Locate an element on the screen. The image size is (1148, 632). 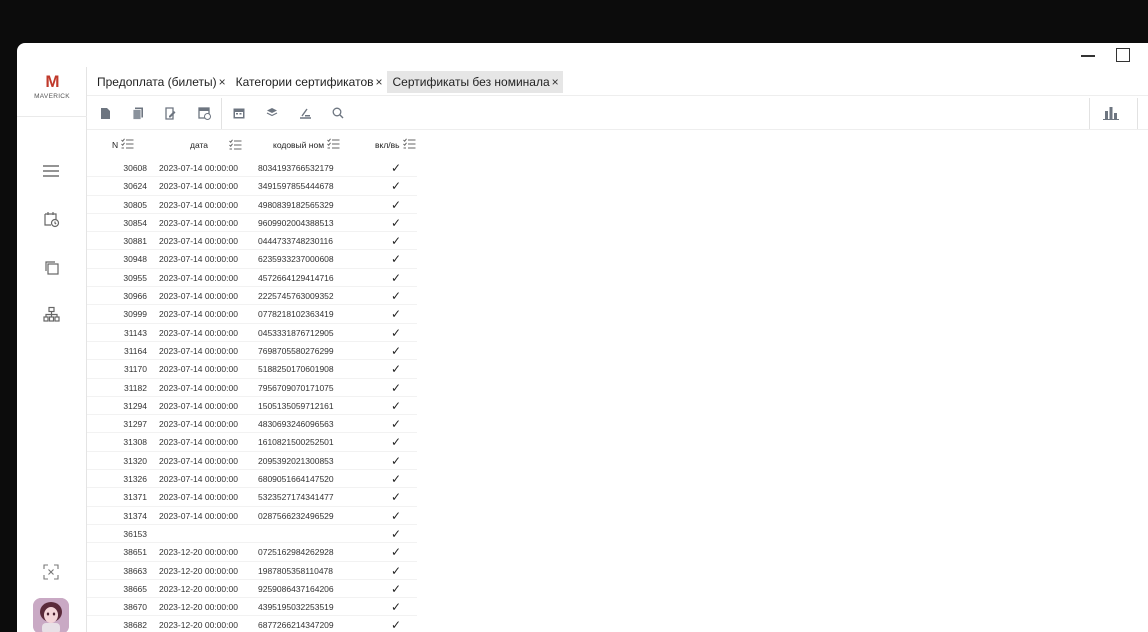
cell-code: 4395195032253519 is located at coordinates (296, 607).